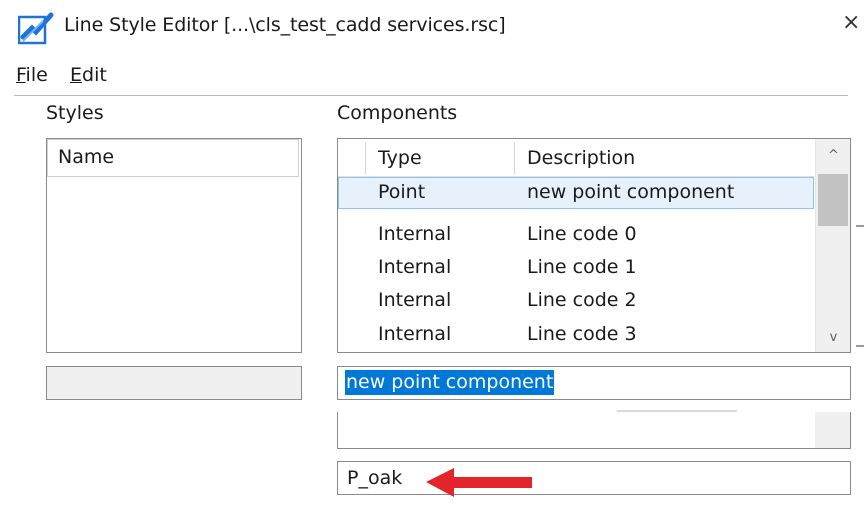 The image size is (864, 508). What do you see at coordinates (36, 28) in the screenshot?
I see `line-style-editor-icon` at bounding box center [36, 28].